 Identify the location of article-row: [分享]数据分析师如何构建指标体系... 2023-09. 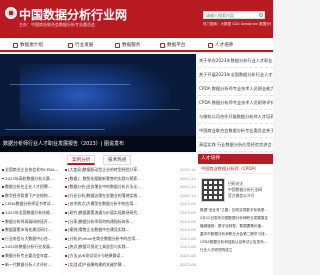
(130, 222).